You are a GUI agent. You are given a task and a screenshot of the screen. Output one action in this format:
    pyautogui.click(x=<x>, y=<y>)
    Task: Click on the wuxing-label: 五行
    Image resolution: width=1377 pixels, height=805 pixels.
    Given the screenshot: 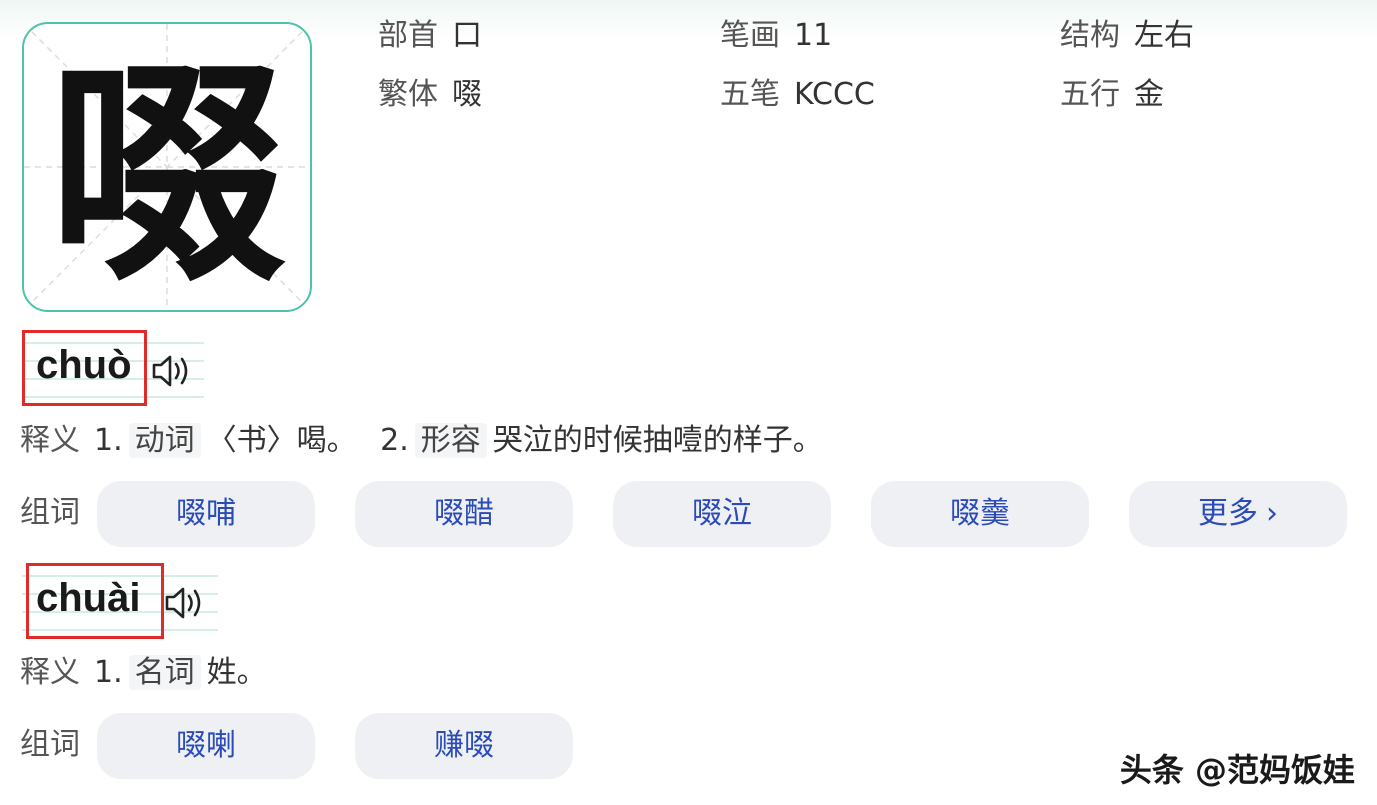 What is the action you would take?
    pyautogui.click(x=1090, y=94)
    